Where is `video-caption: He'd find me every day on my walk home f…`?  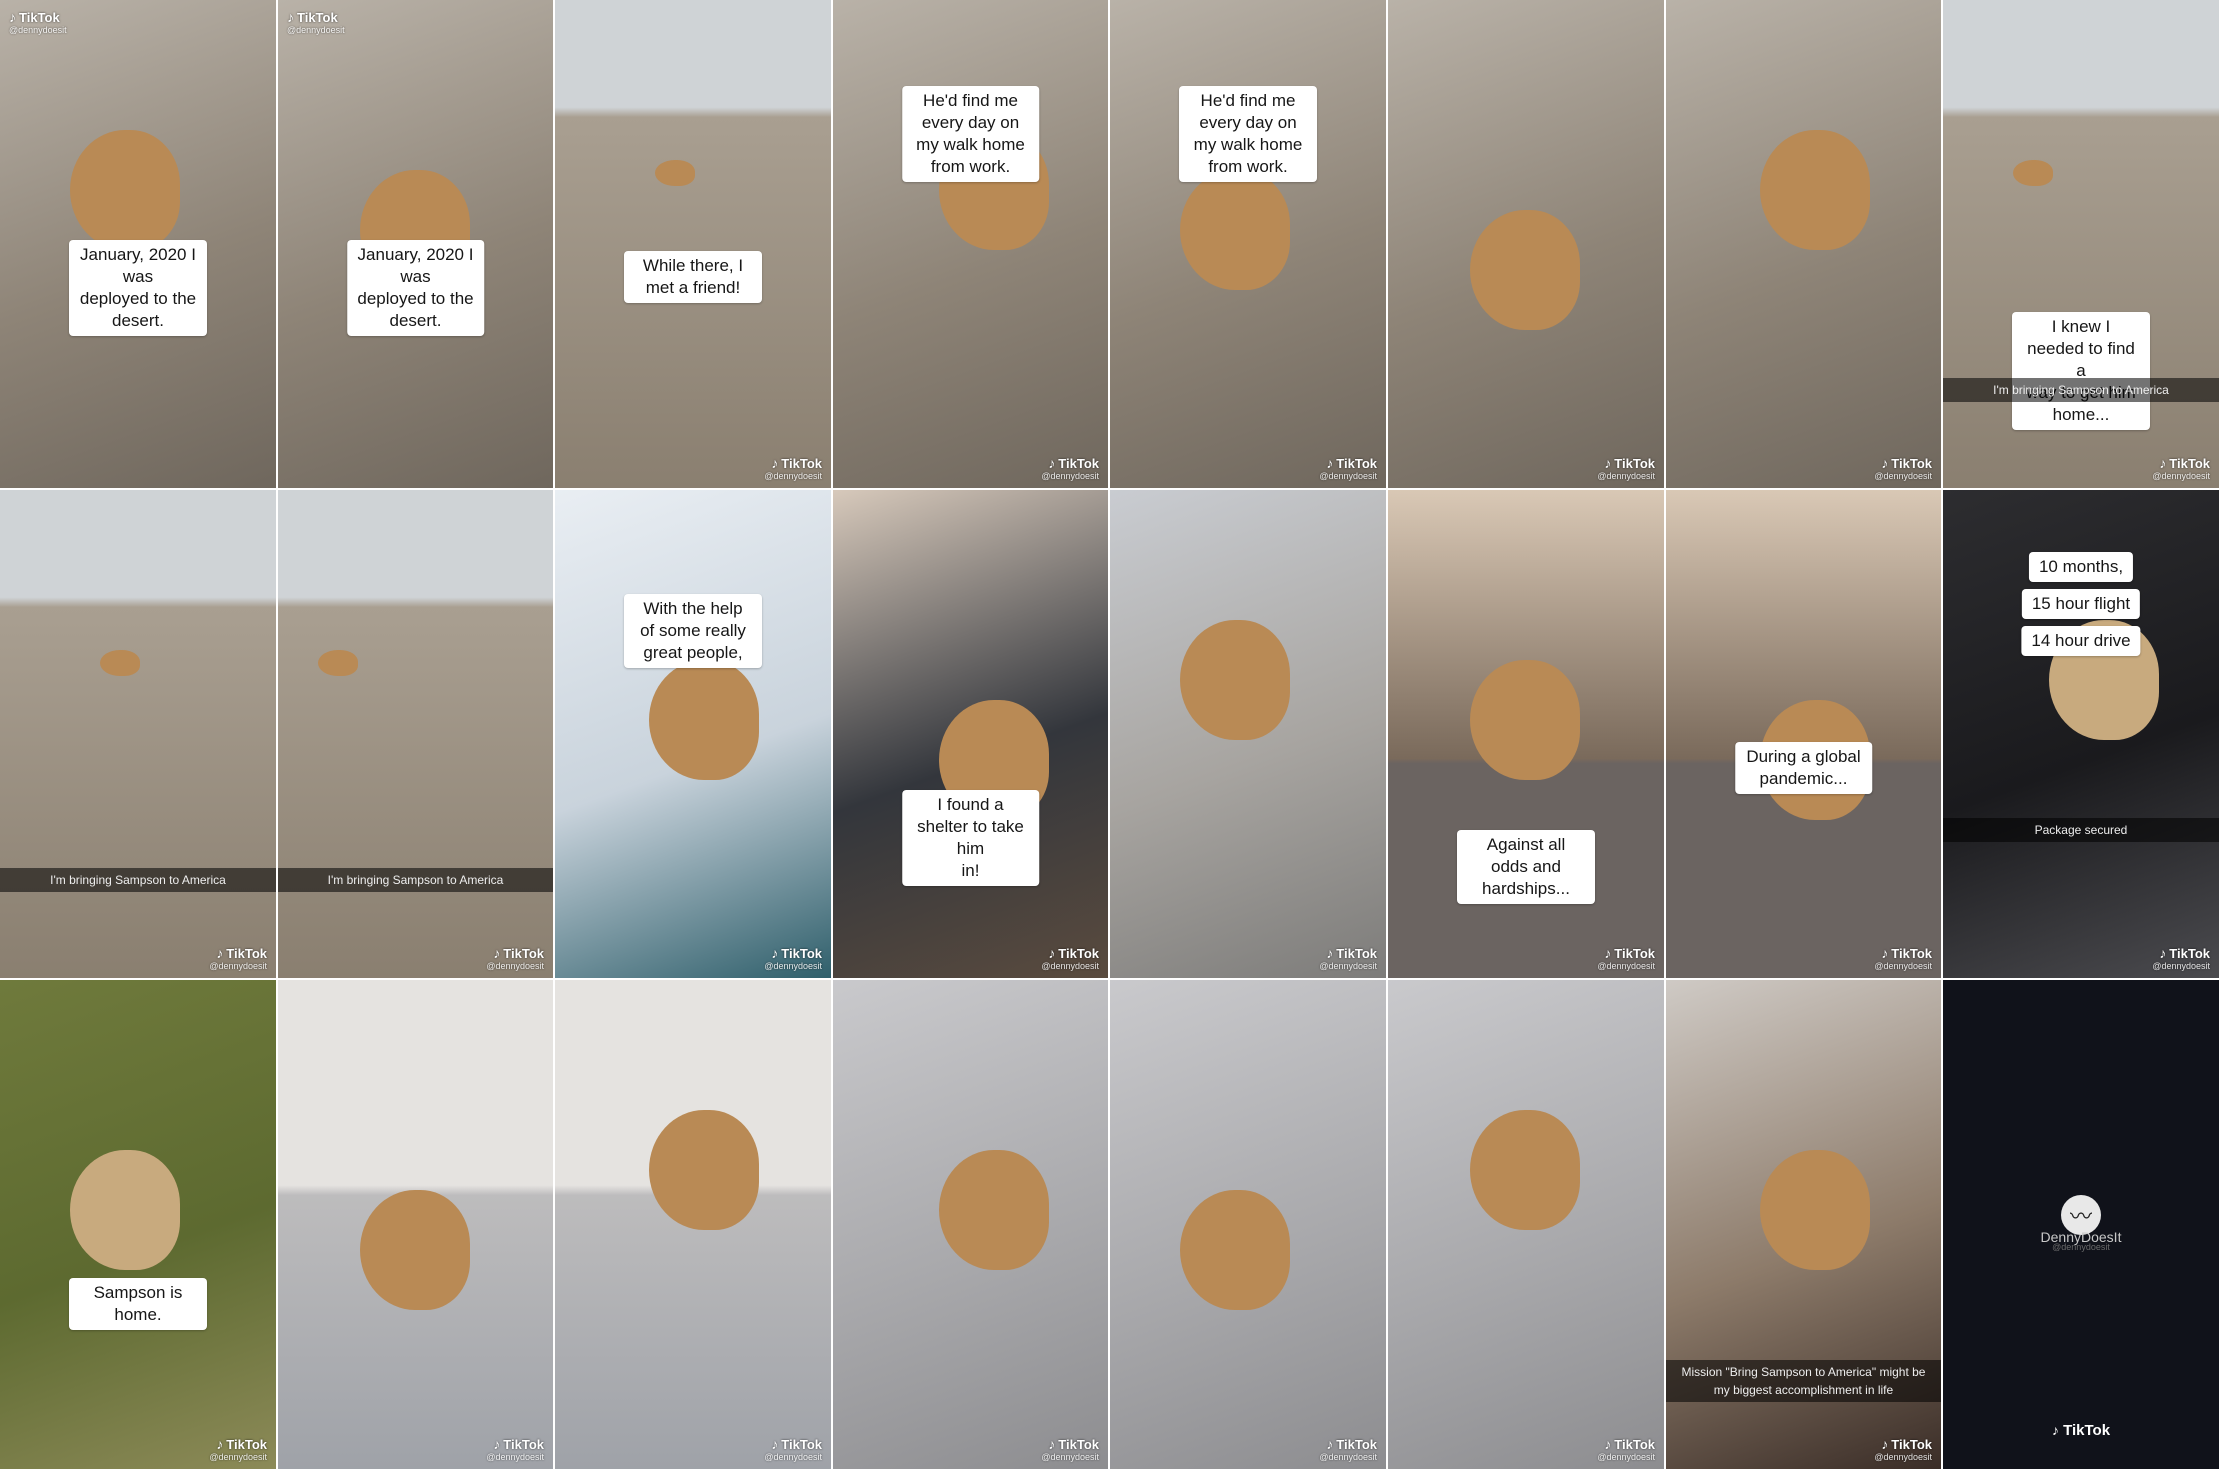
video-caption: He'd find me every day on my walk home f… is located at coordinates (970, 134).